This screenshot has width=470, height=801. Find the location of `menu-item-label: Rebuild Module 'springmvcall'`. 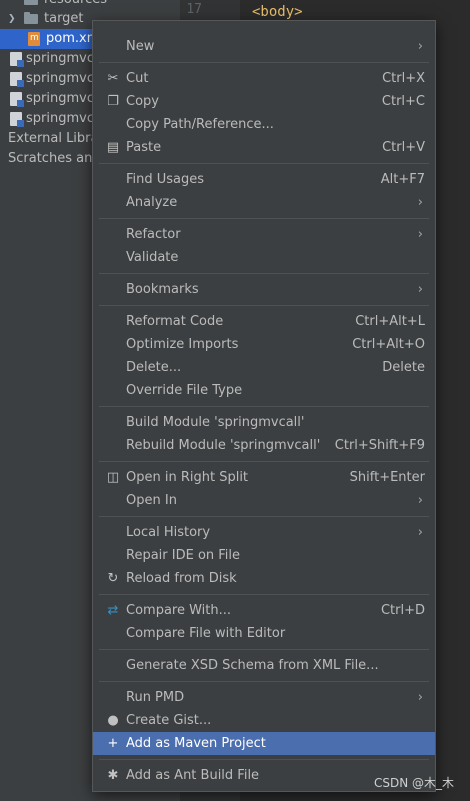

menu-item-label: Rebuild Module 'springmvcall' is located at coordinates (223, 445).